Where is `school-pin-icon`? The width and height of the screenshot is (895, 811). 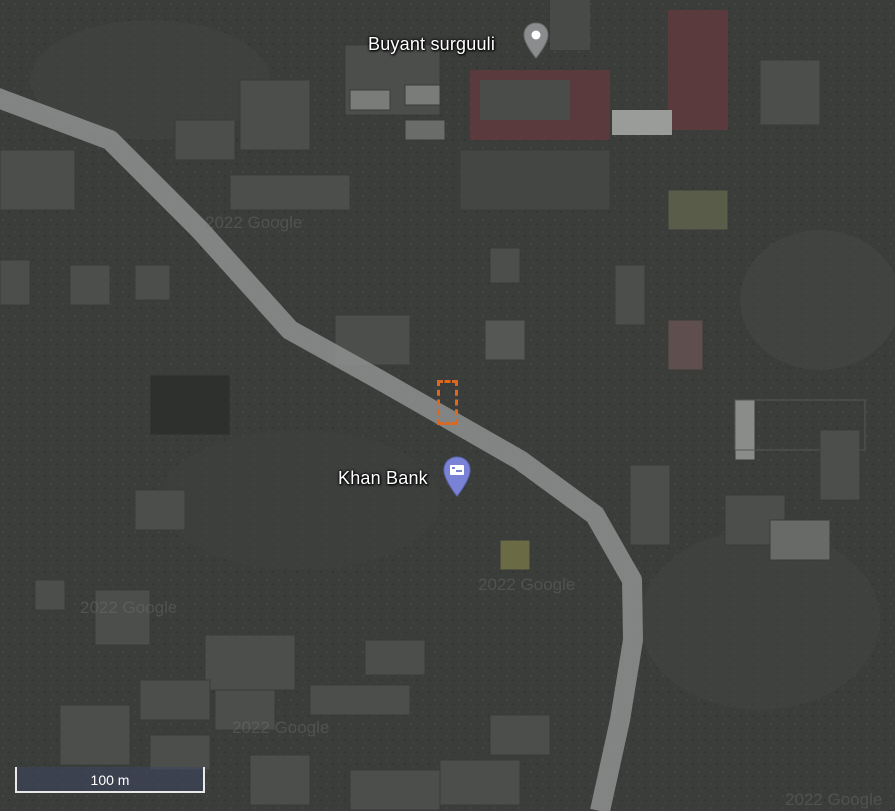
school-pin-icon is located at coordinates (536, 43).